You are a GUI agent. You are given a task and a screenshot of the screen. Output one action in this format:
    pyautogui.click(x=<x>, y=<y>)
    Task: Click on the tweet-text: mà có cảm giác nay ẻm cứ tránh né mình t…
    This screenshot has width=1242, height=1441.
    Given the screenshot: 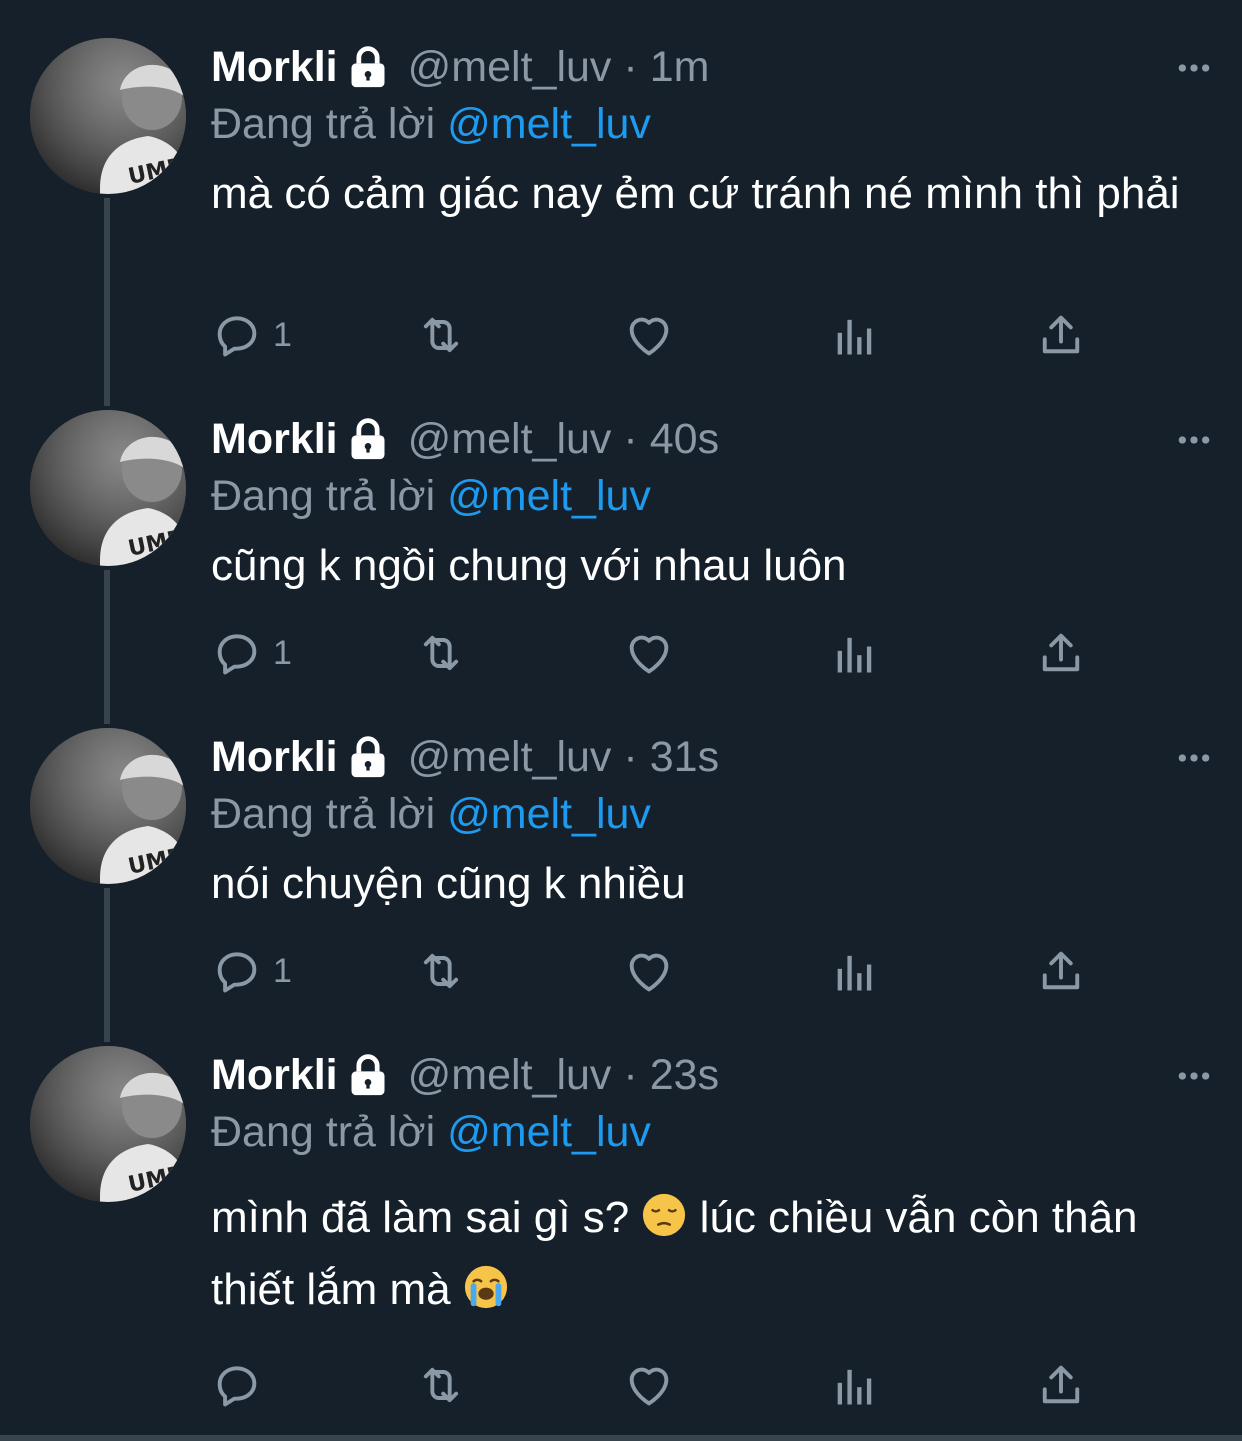 What is the action you would take?
    pyautogui.click(x=695, y=193)
    